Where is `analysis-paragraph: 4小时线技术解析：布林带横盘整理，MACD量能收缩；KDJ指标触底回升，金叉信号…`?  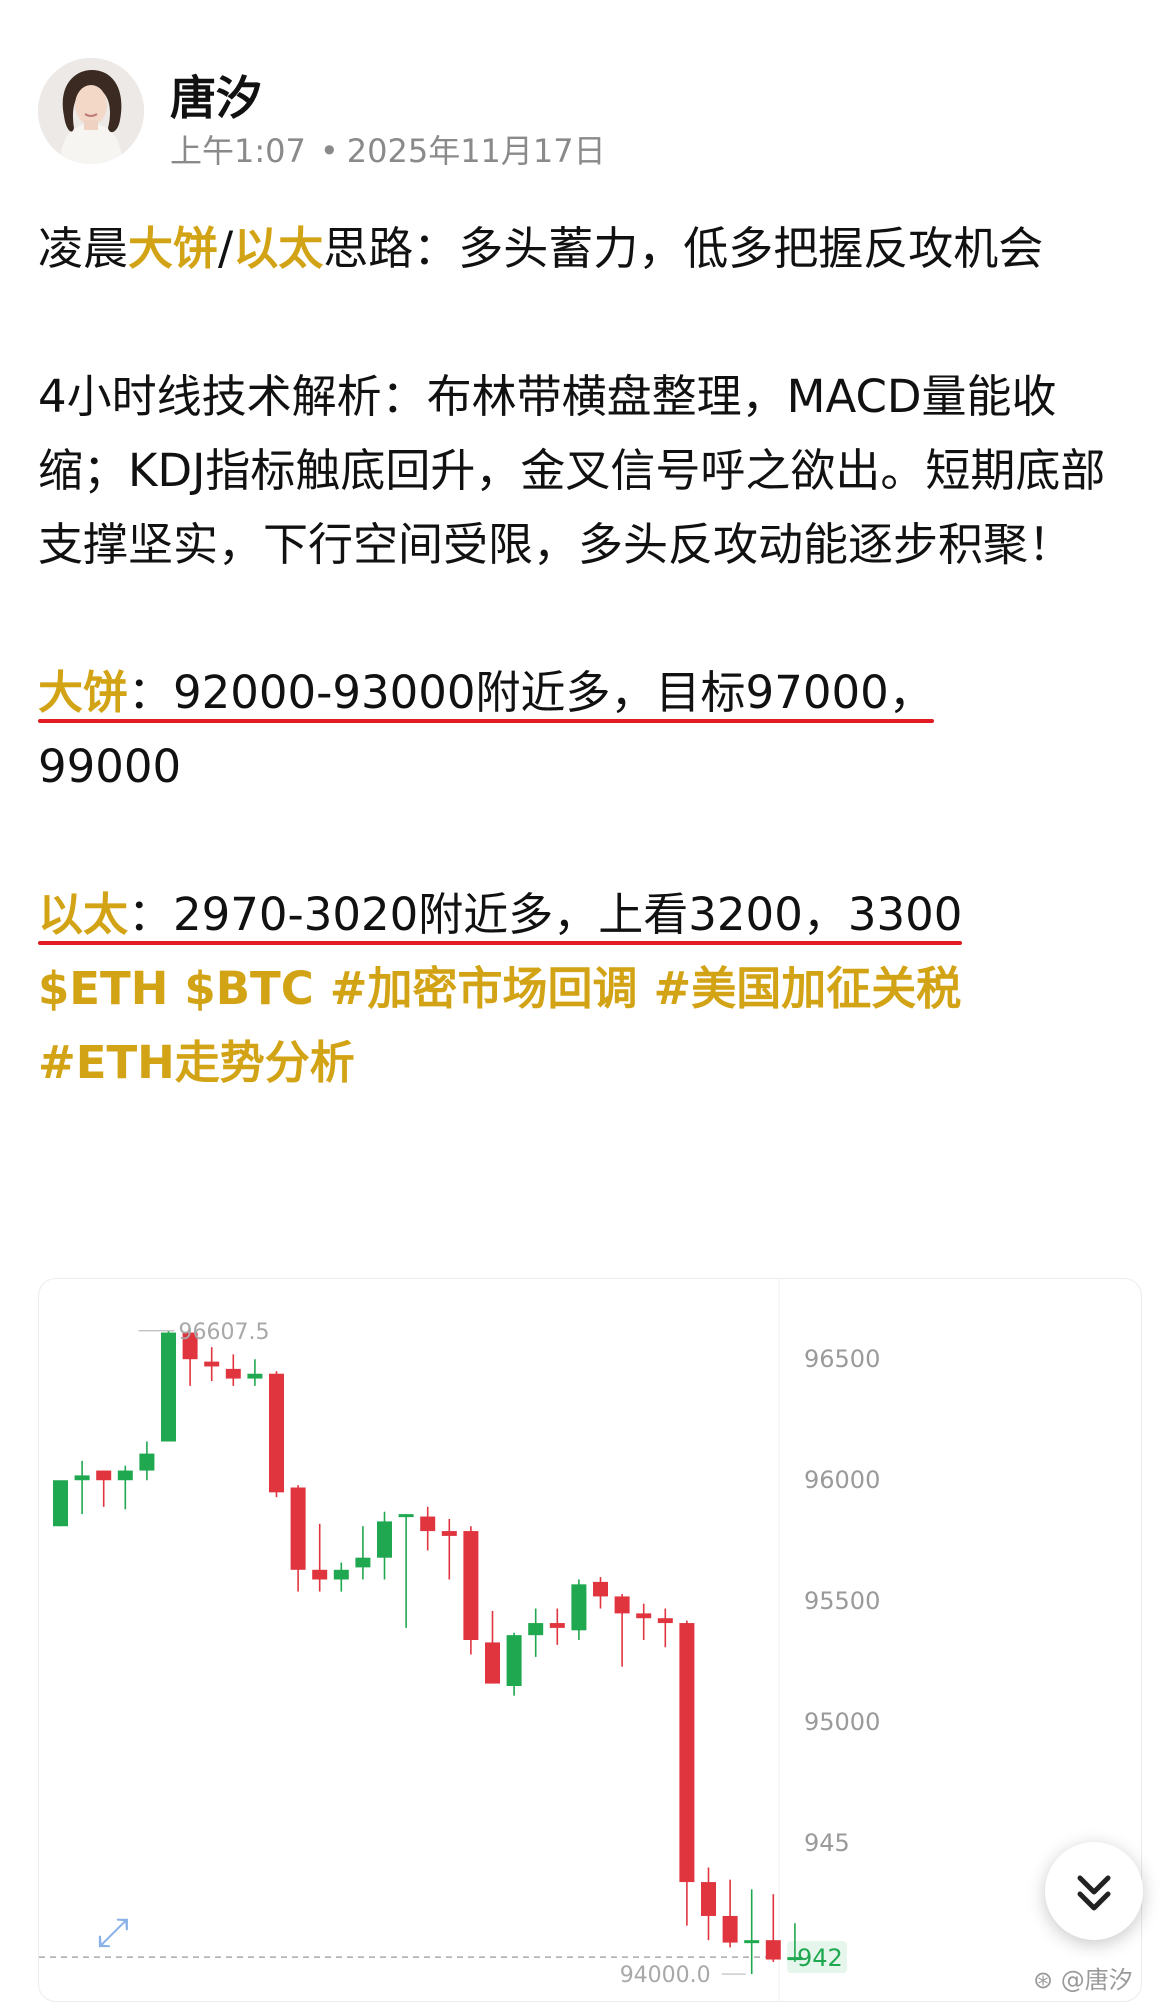
analysis-paragraph: 4小时线技术解析：布林带横盘整理，MACD量能收缩；KDJ指标触底回升，金叉信号… is located at coordinates (572, 470).